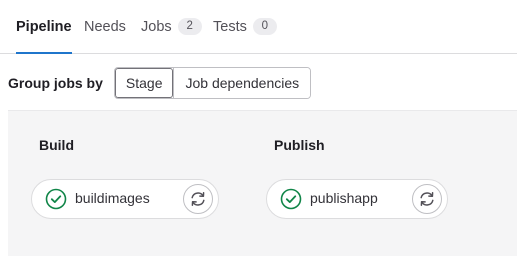  What do you see at coordinates (264, 26) in the screenshot?
I see `tests-count-badge: 0` at bounding box center [264, 26].